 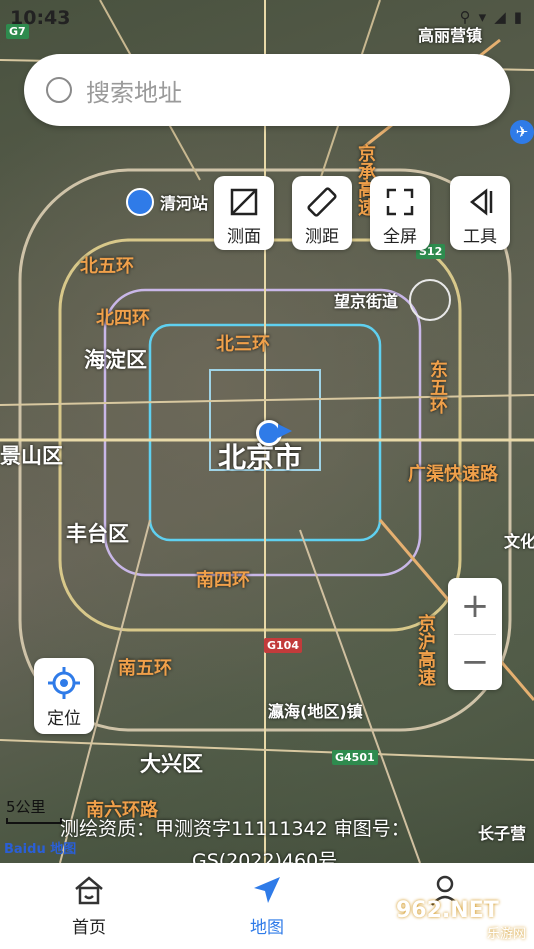 What do you see at coordinates (475, 606) in the screenshot?
I see `zoom-in-button: +` at bounding box center [475, 606].